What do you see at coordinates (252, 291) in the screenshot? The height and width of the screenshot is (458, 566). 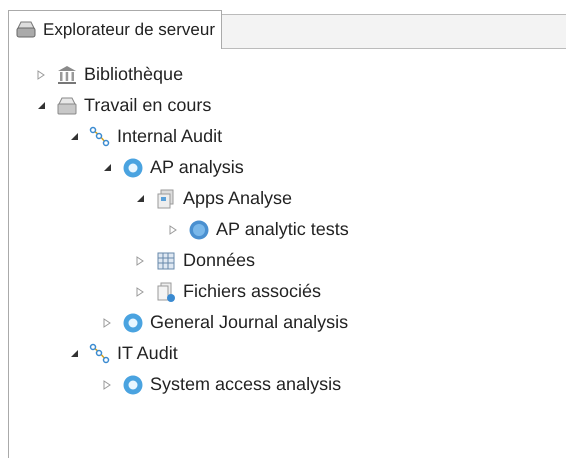 I see `tree-item: Fichiers associés` at bounding box center [252, 291].